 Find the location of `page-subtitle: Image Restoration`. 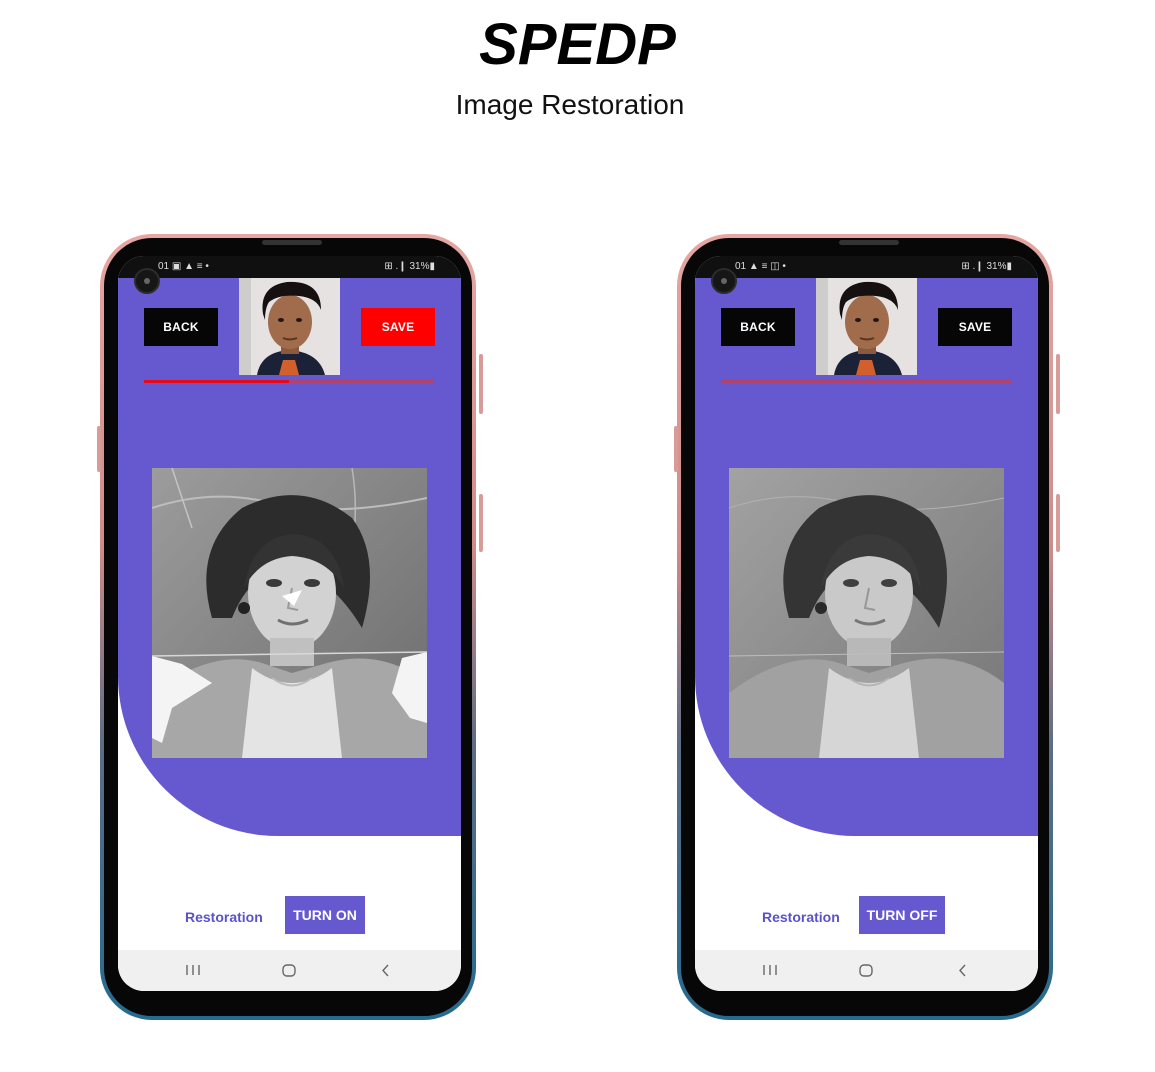

page-subtitle: Image Restoration is located at coordinates (570, 104).